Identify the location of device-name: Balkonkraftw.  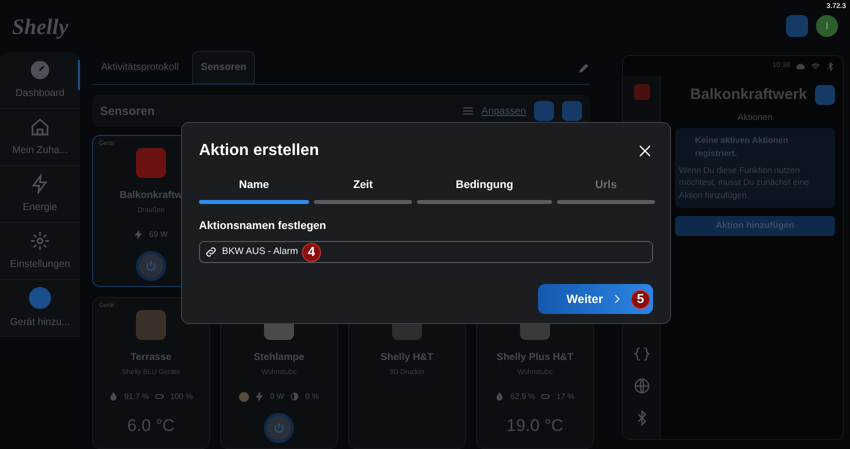
(151, 196).